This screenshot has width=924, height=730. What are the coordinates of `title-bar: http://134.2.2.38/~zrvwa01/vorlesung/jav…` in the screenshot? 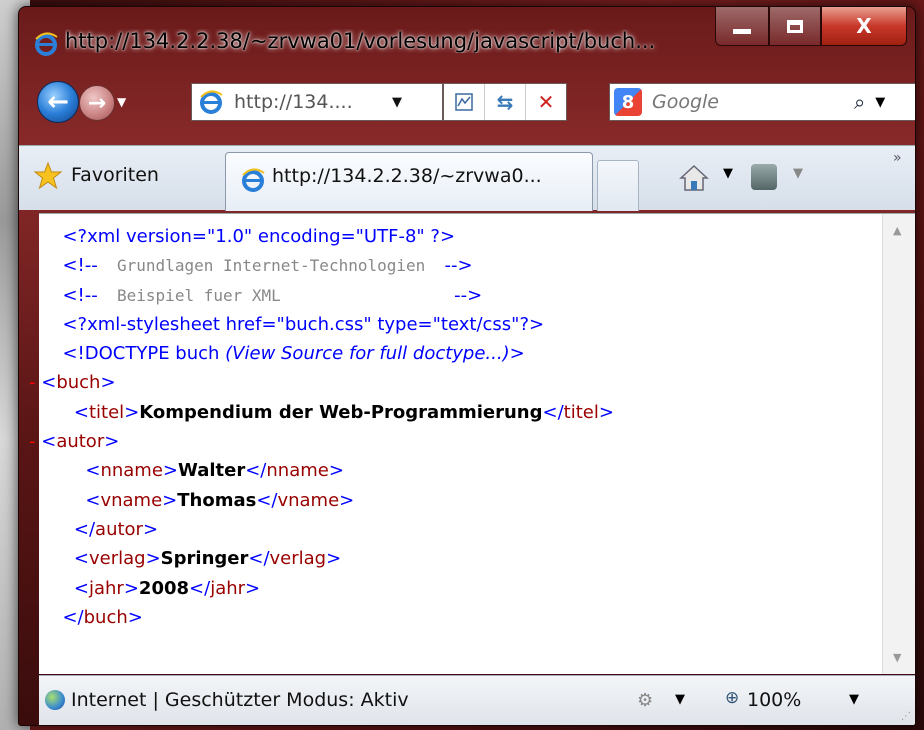 It's located at (467, 39).